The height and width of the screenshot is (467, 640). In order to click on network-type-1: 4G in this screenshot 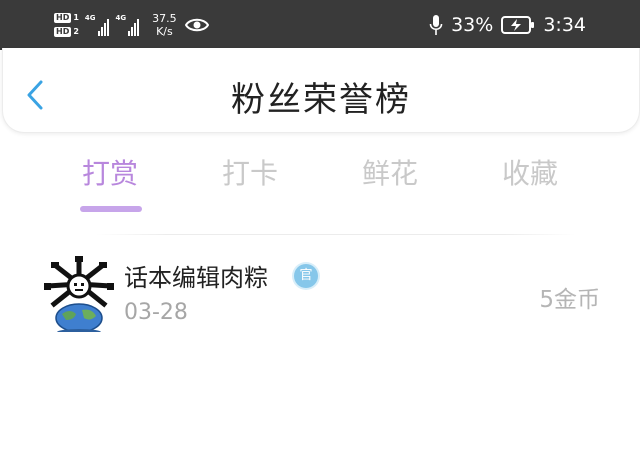, I will do `click(90, 18)`.